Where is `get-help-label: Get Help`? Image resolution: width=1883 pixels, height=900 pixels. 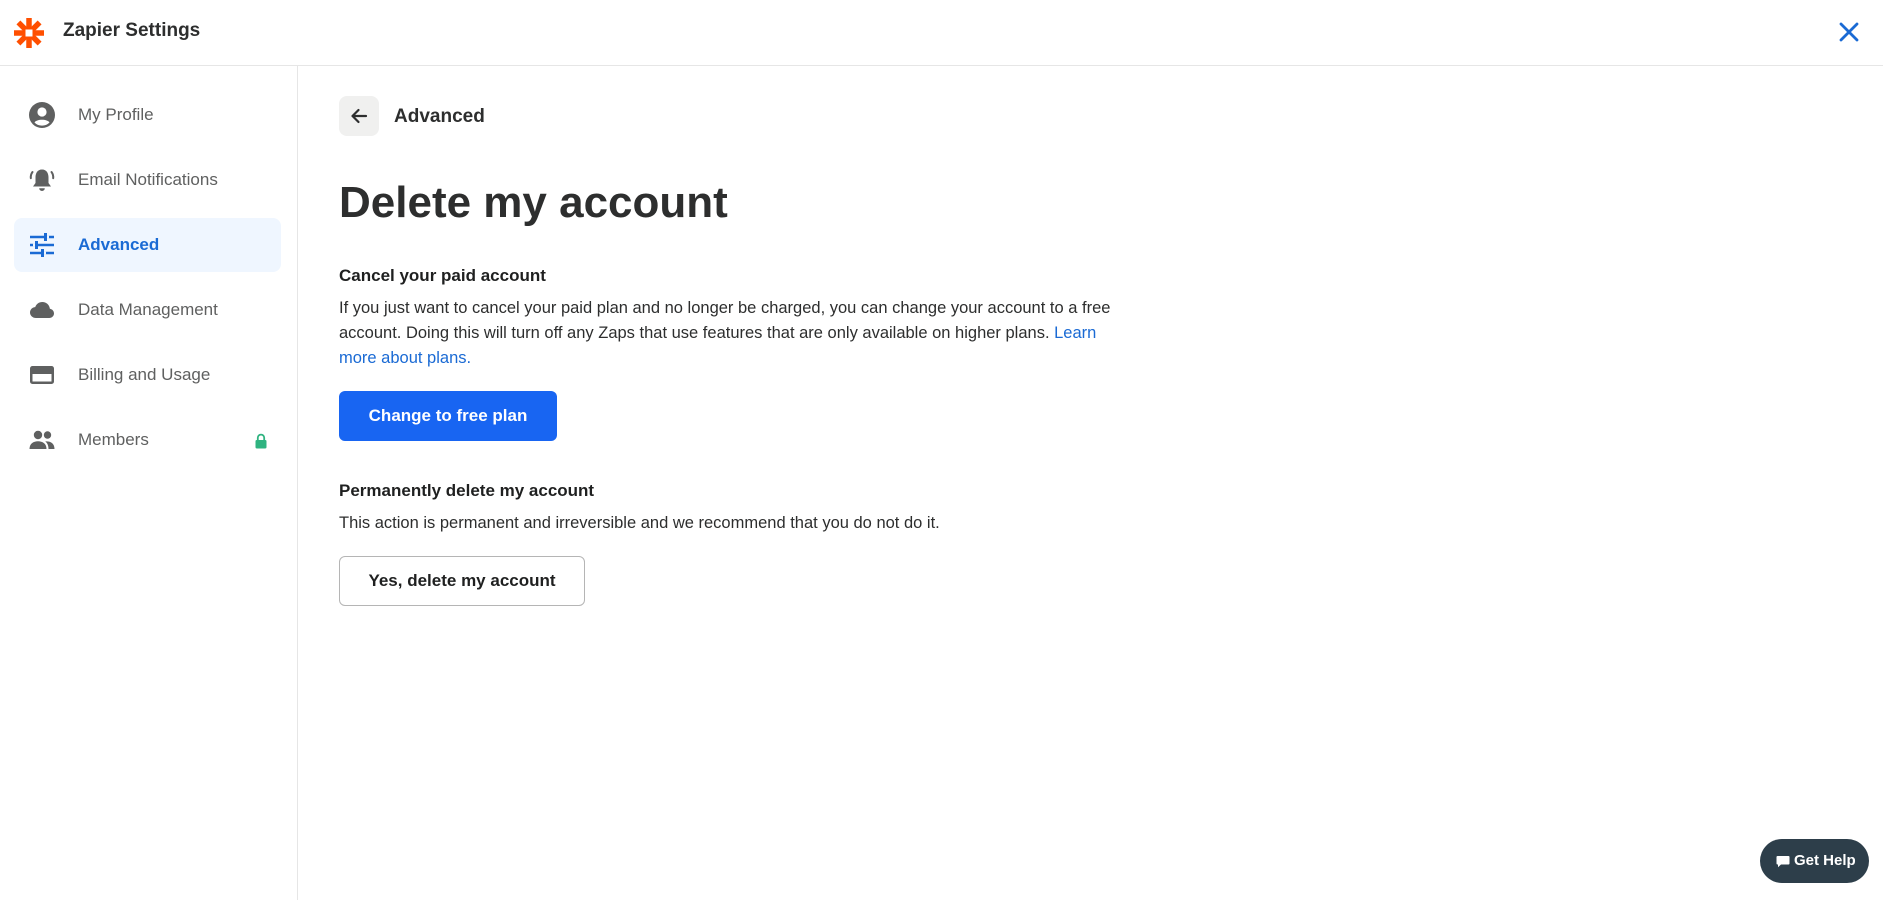
get-help-label: Get Help is located at coordinates (1825, 860).